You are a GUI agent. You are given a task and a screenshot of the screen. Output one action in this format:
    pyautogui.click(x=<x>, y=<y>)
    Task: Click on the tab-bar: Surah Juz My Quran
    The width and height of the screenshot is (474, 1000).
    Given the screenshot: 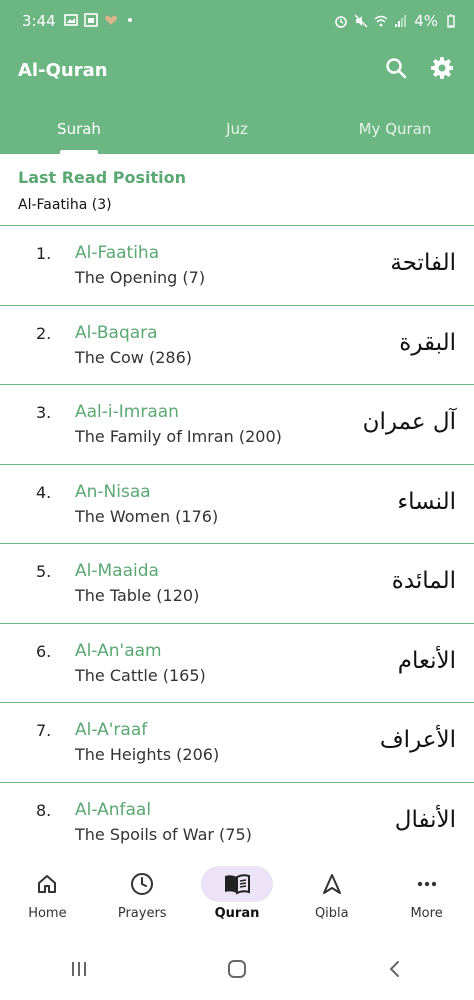 What is the action you would take?
    pyautogui.click(x=237, y=131)
    